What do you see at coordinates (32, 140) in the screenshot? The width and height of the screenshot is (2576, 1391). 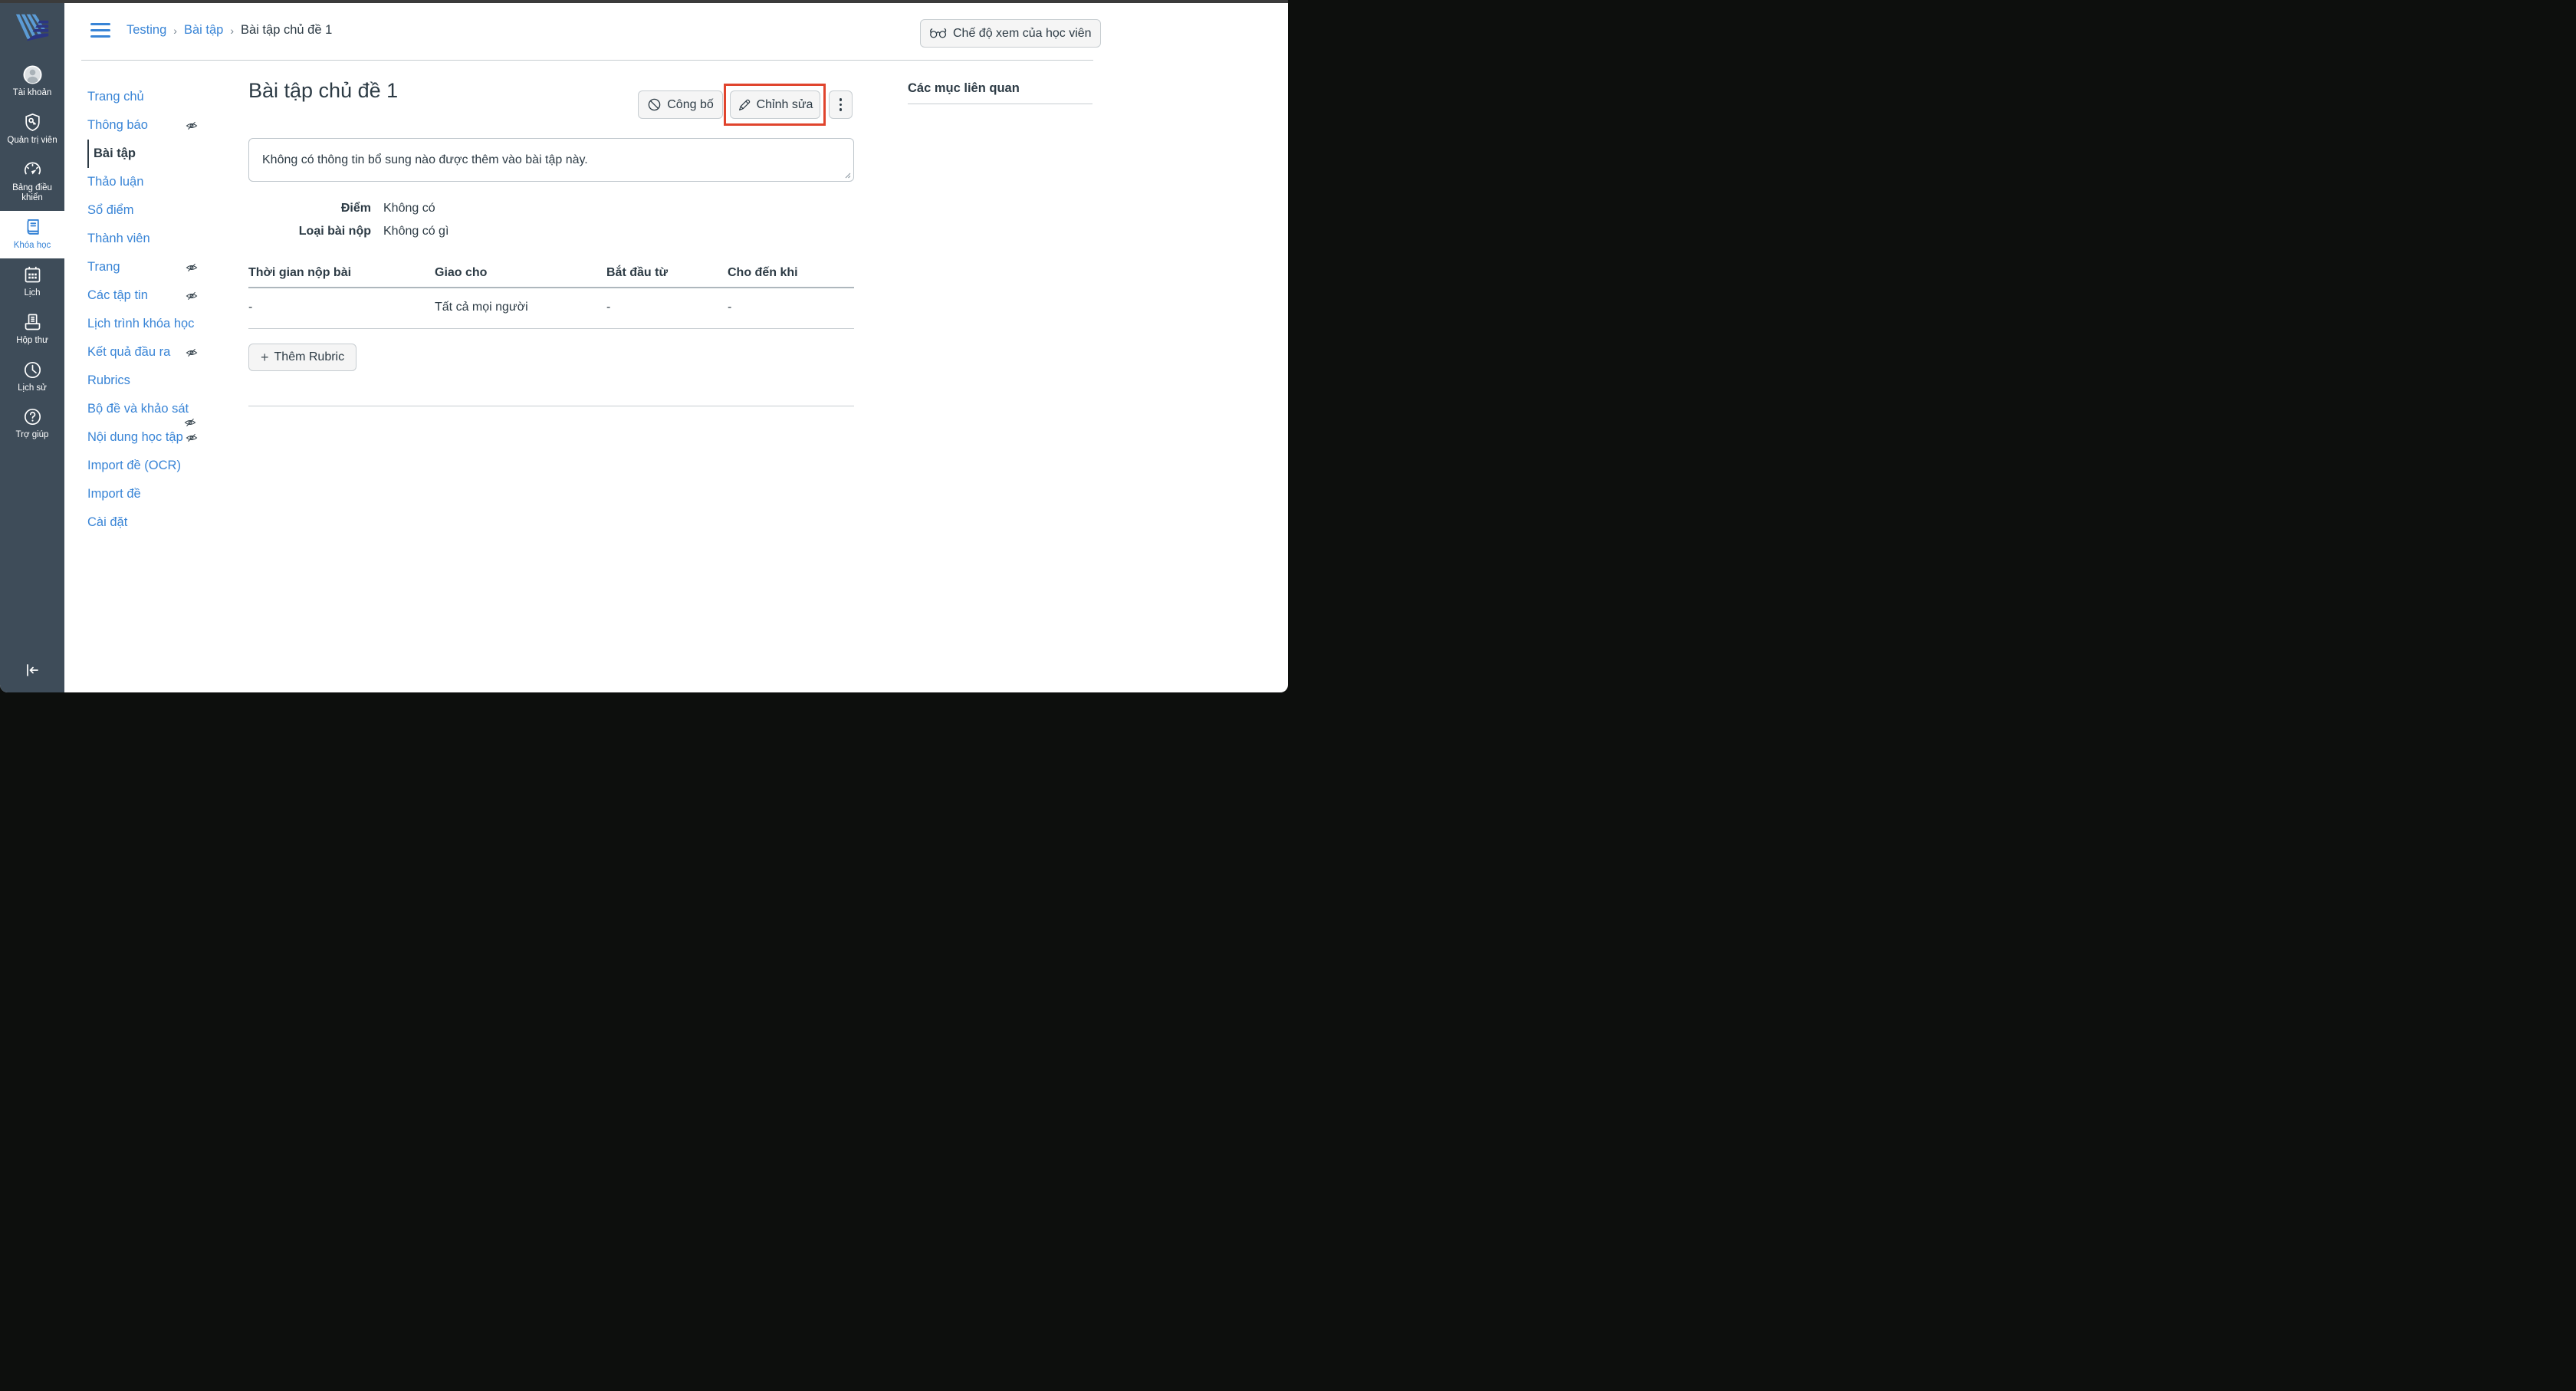 I see `global-nav-label: Quản trị viên` at bounding box center [32, 140].